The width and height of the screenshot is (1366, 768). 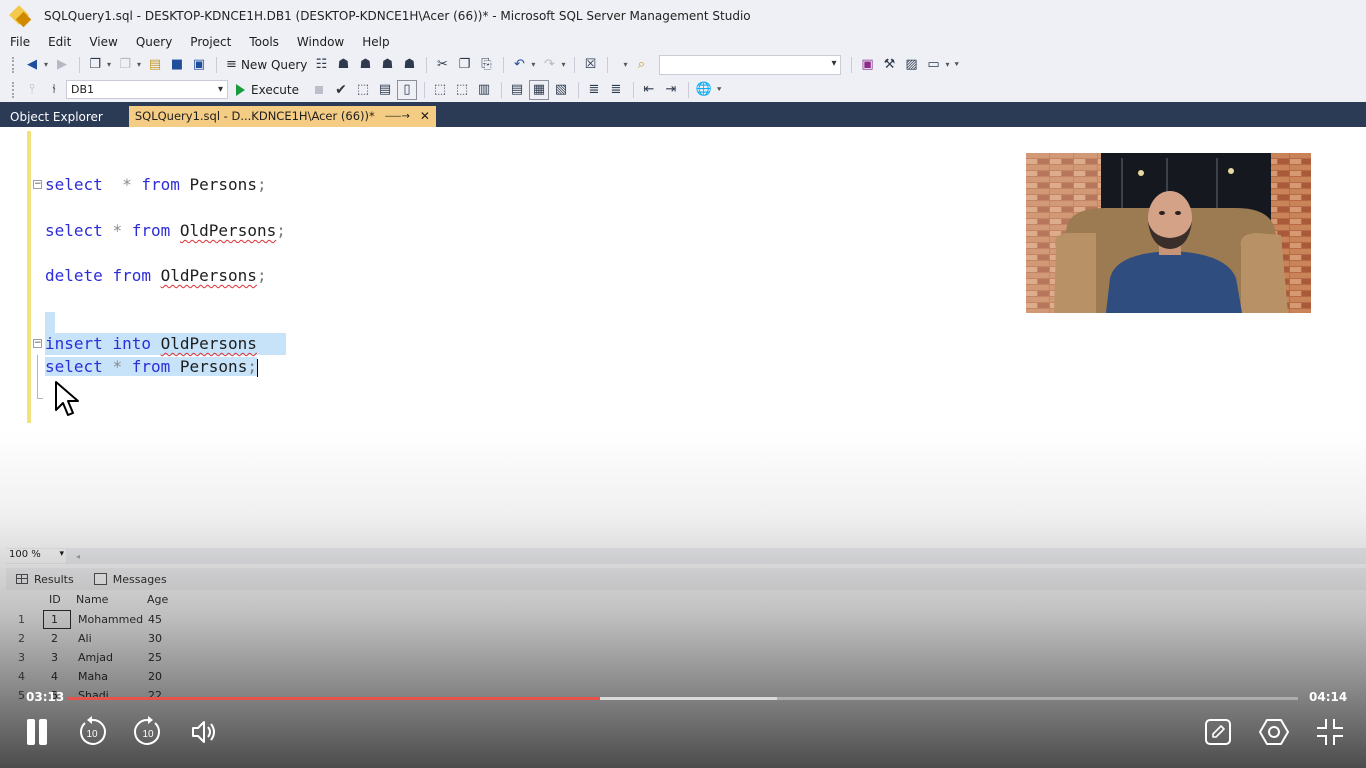 What do you see at coordinates (704, 90) in the screenshot?
I see `specify-values-icon: 🌐` at bounding box center [704, 90].